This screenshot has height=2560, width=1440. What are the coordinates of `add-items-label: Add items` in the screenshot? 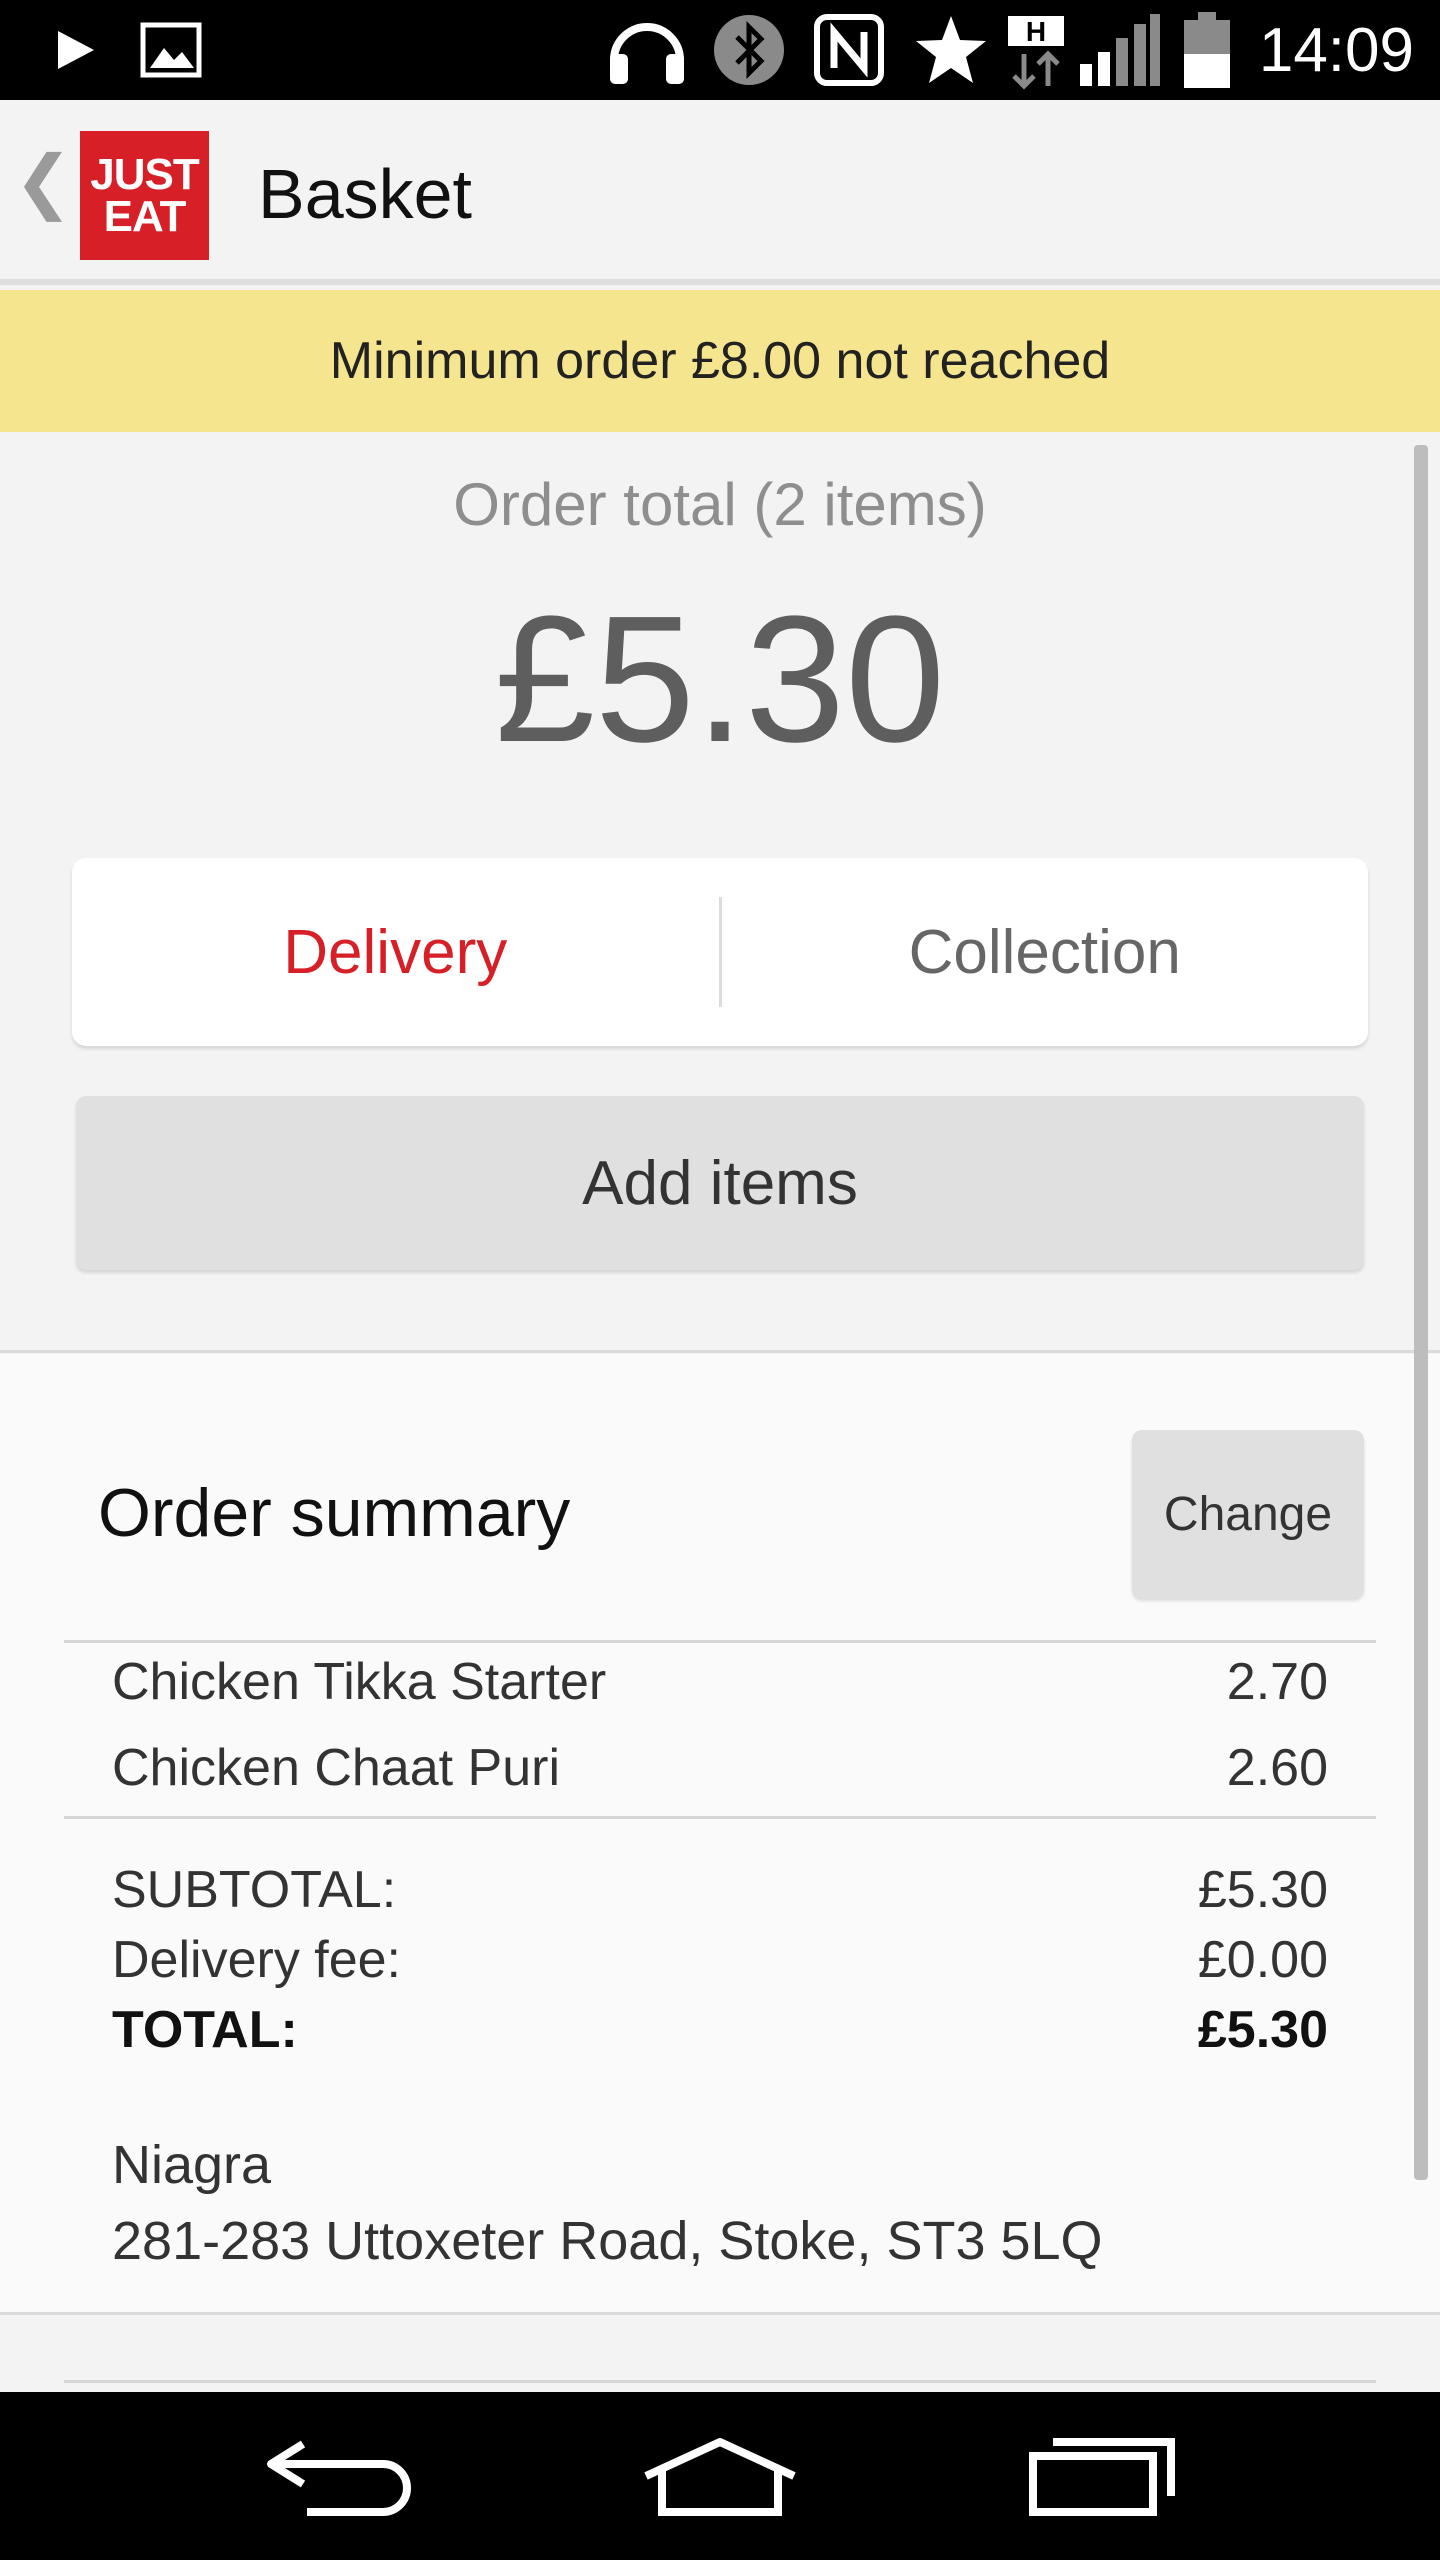 It's located at (720, 1183).